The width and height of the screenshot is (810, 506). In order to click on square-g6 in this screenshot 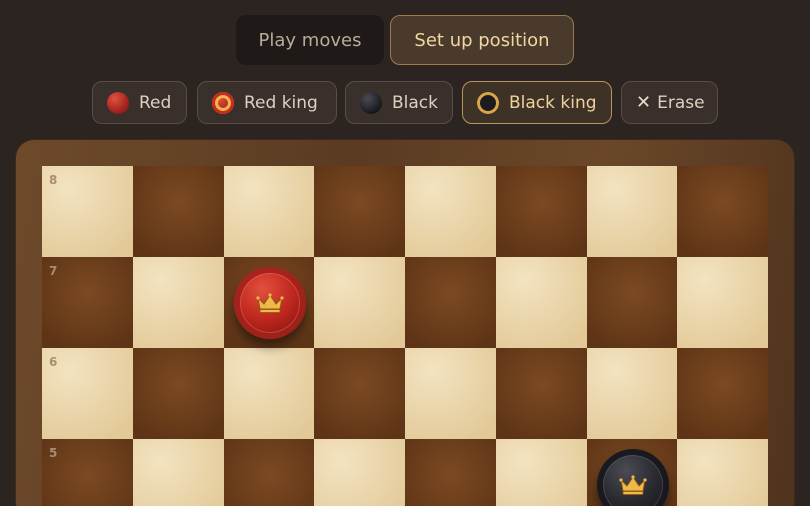, I will do `click(632, 393)`.